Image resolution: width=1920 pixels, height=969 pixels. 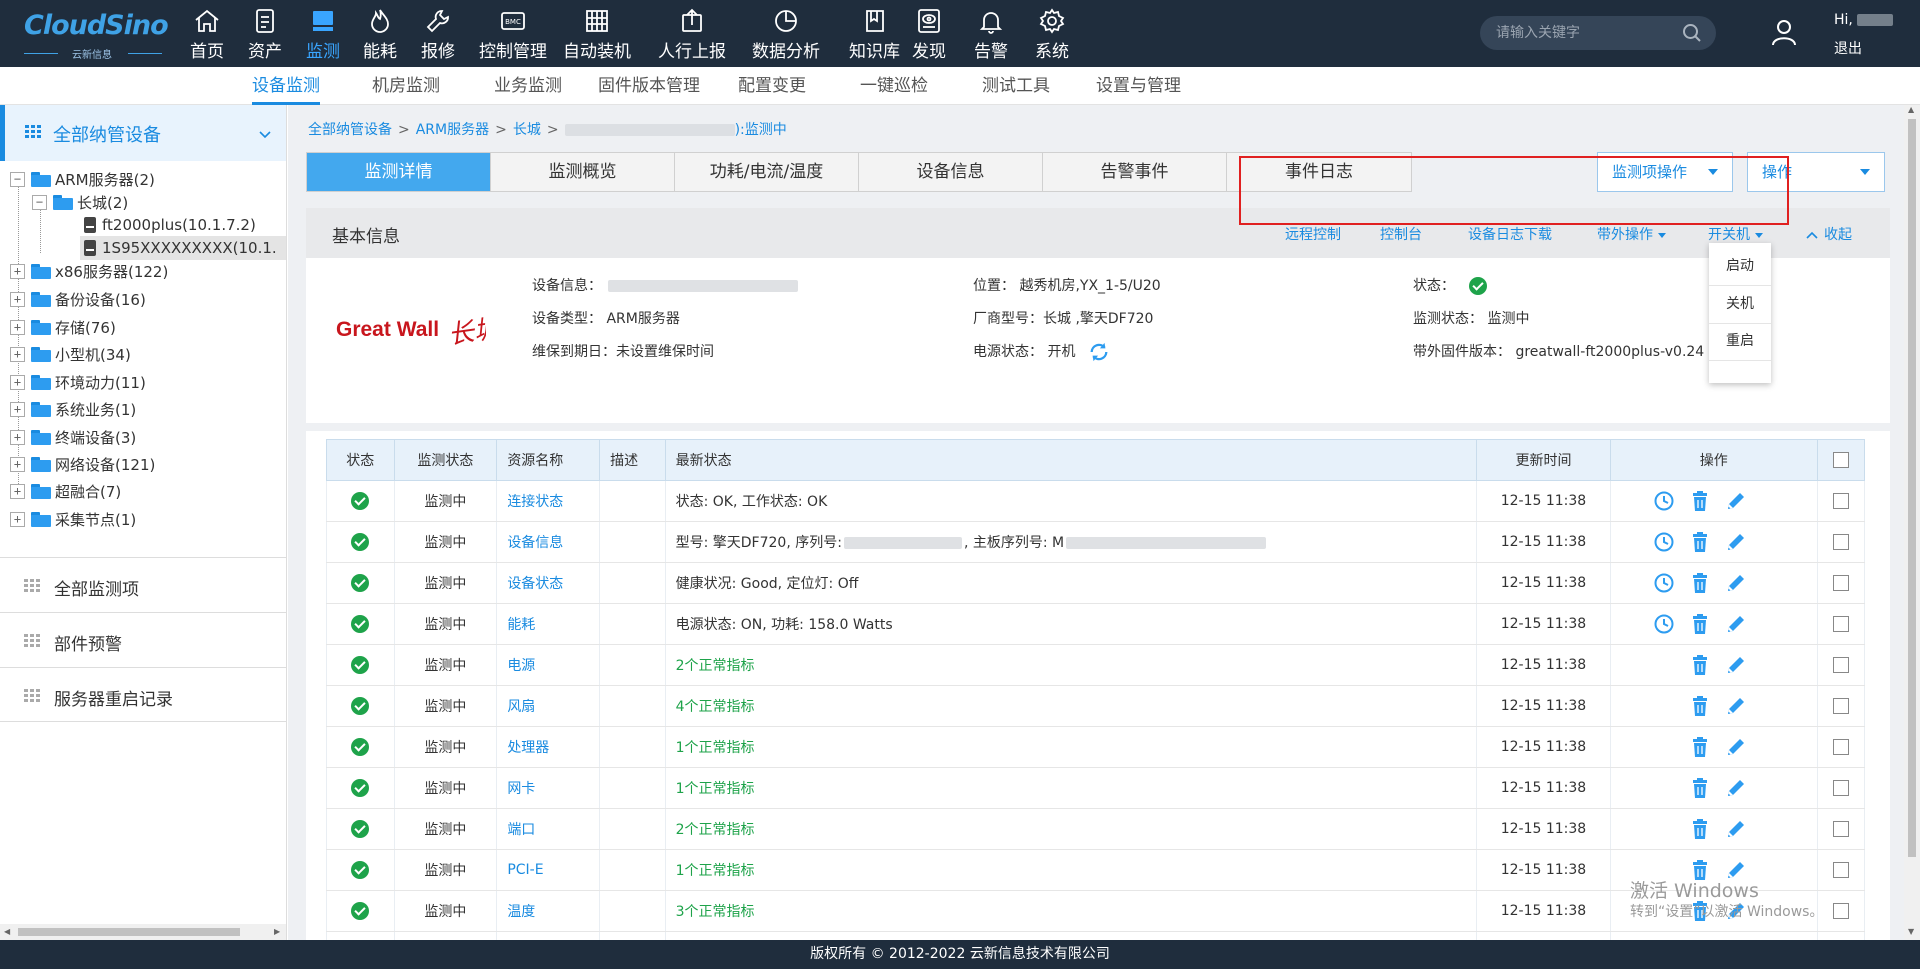 I want to click on nav-item-document: 资产, so click(x=265, y=33).